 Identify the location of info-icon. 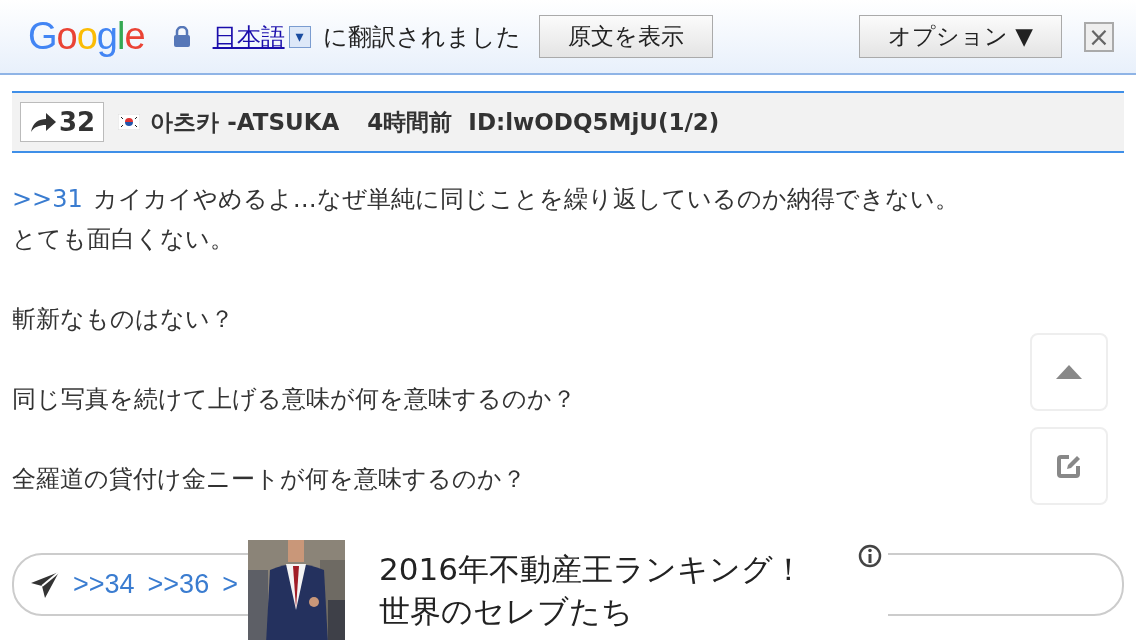
(870, 556).